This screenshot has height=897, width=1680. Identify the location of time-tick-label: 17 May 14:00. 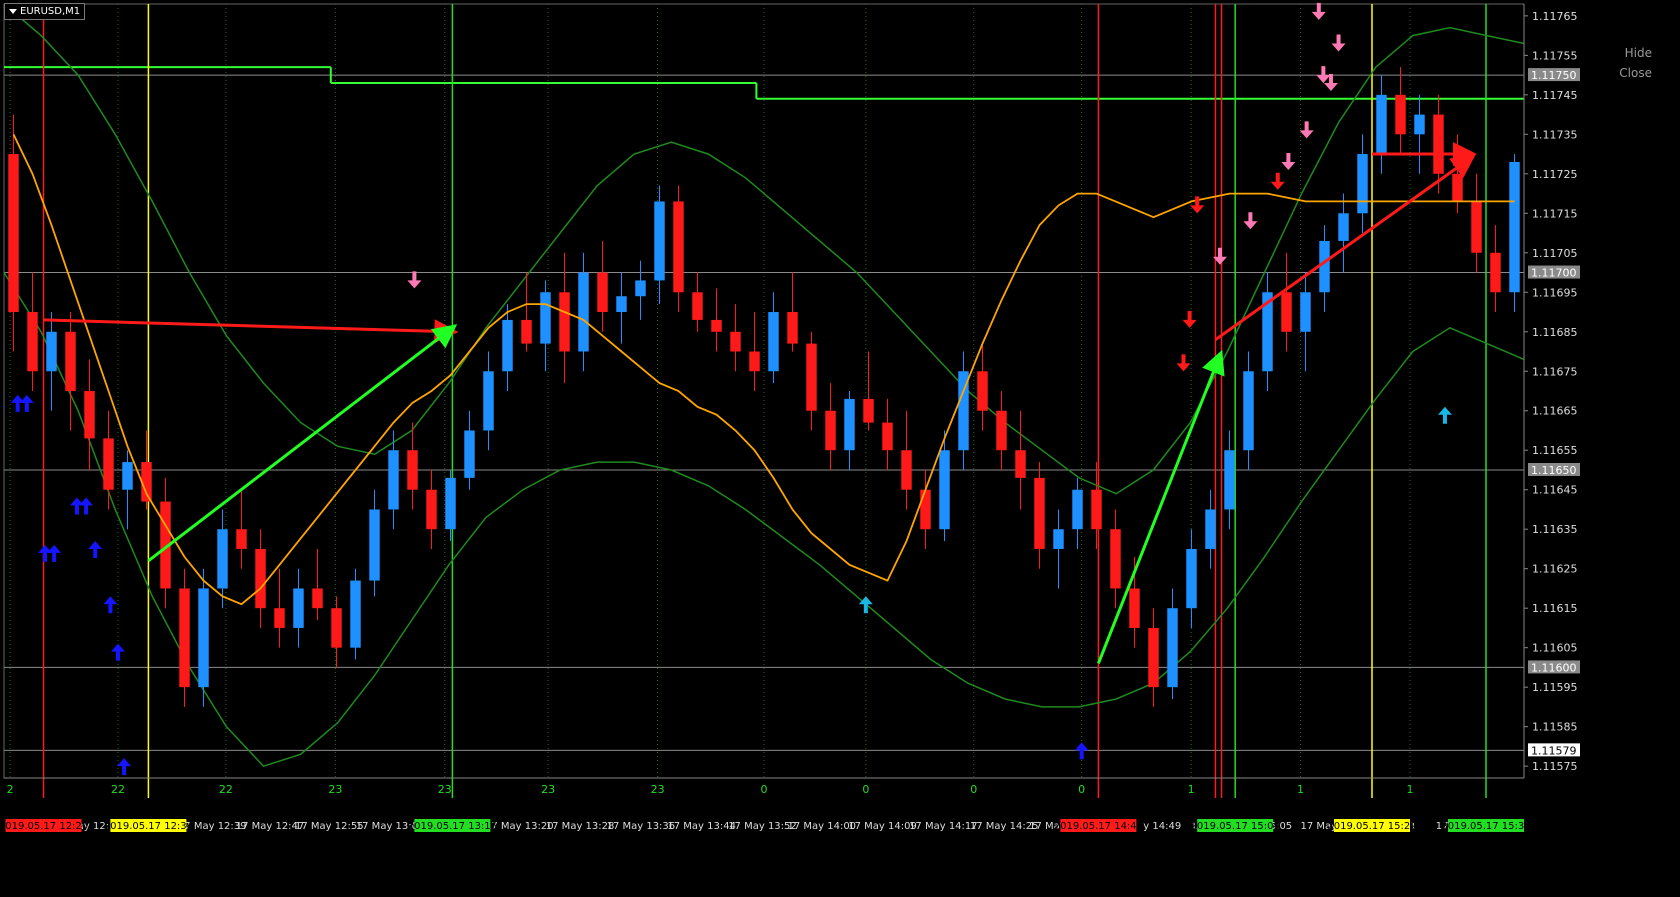
(821, 826).